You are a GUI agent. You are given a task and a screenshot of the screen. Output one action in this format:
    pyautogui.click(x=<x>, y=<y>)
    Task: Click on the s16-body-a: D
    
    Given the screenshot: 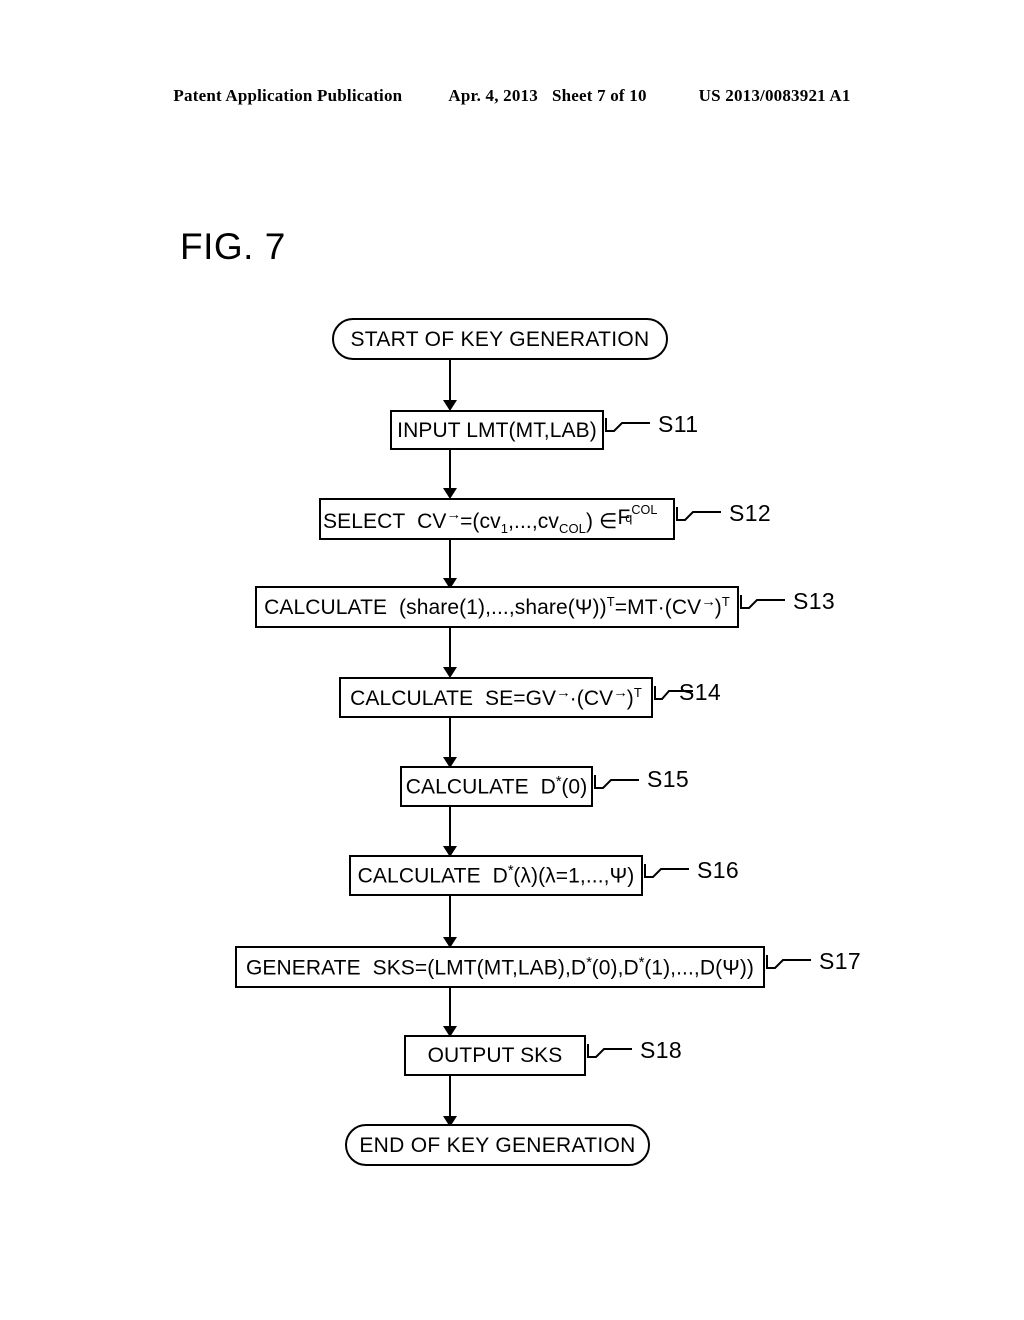 What is the action you would take?
    pyautogui.click(x=500, y=876)
    